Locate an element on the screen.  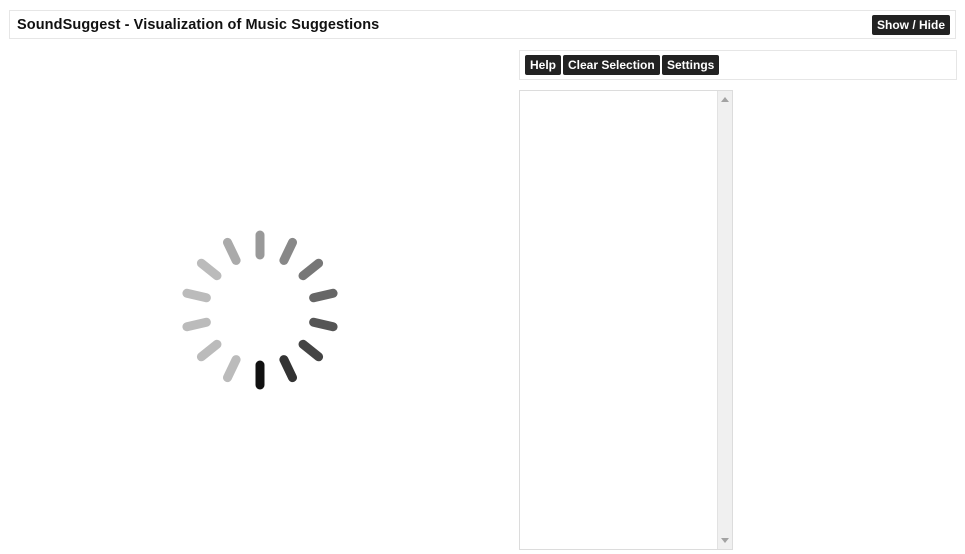
scrollbar is located at coordinates (724, 320).